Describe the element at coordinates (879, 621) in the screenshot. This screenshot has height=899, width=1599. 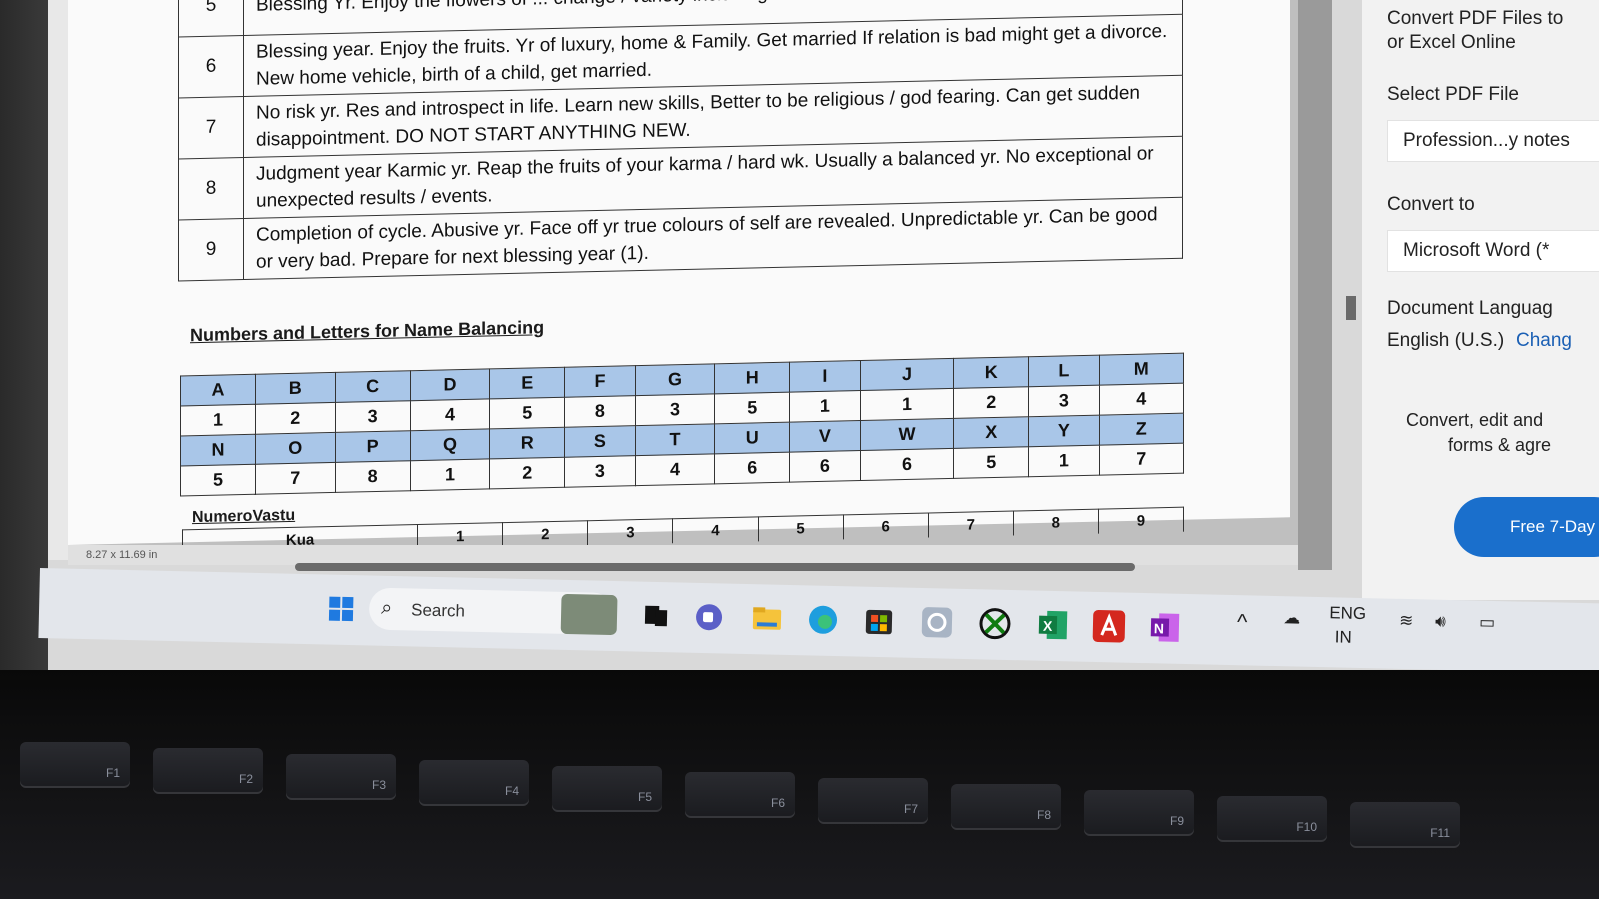
I see `store-icon` at that location.